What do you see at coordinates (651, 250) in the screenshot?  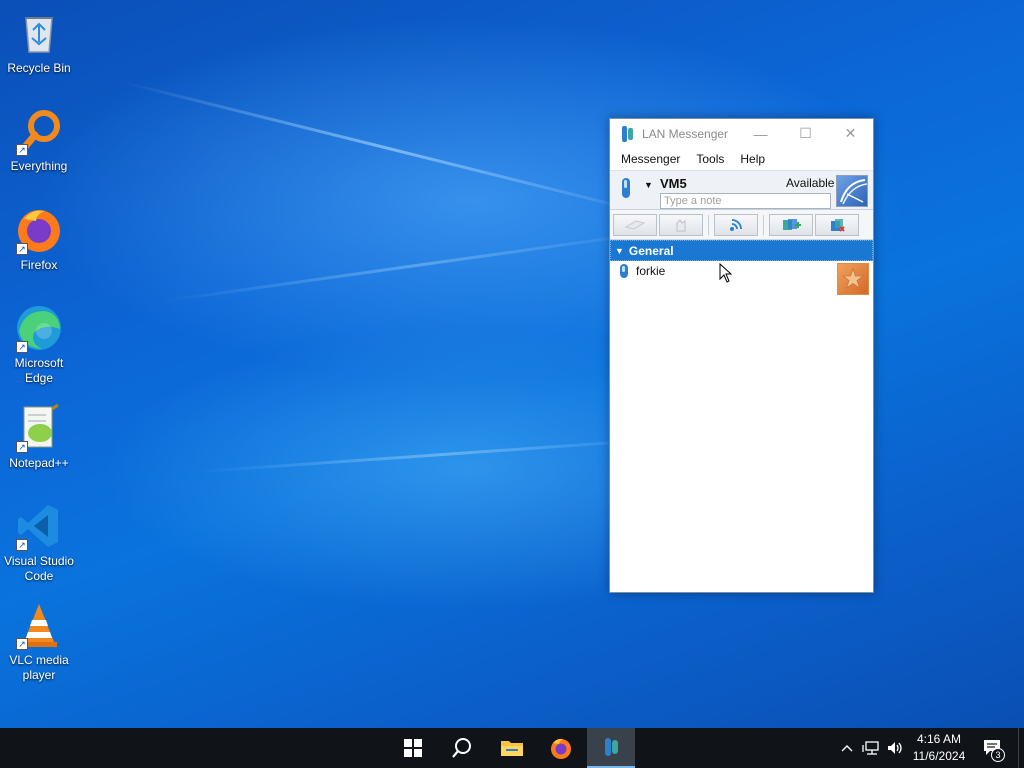 I see `group-name: General` at bounding box center [651, 250].